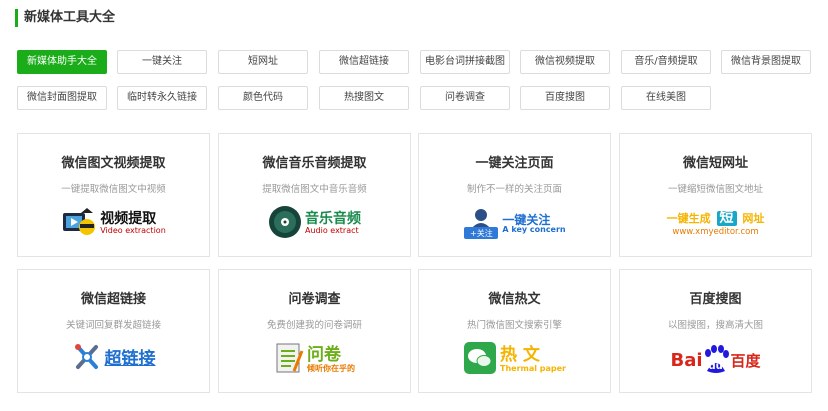 This screenshot has height=411, width=828. I want to click on follow-icon: +关注, so click(481, 224).